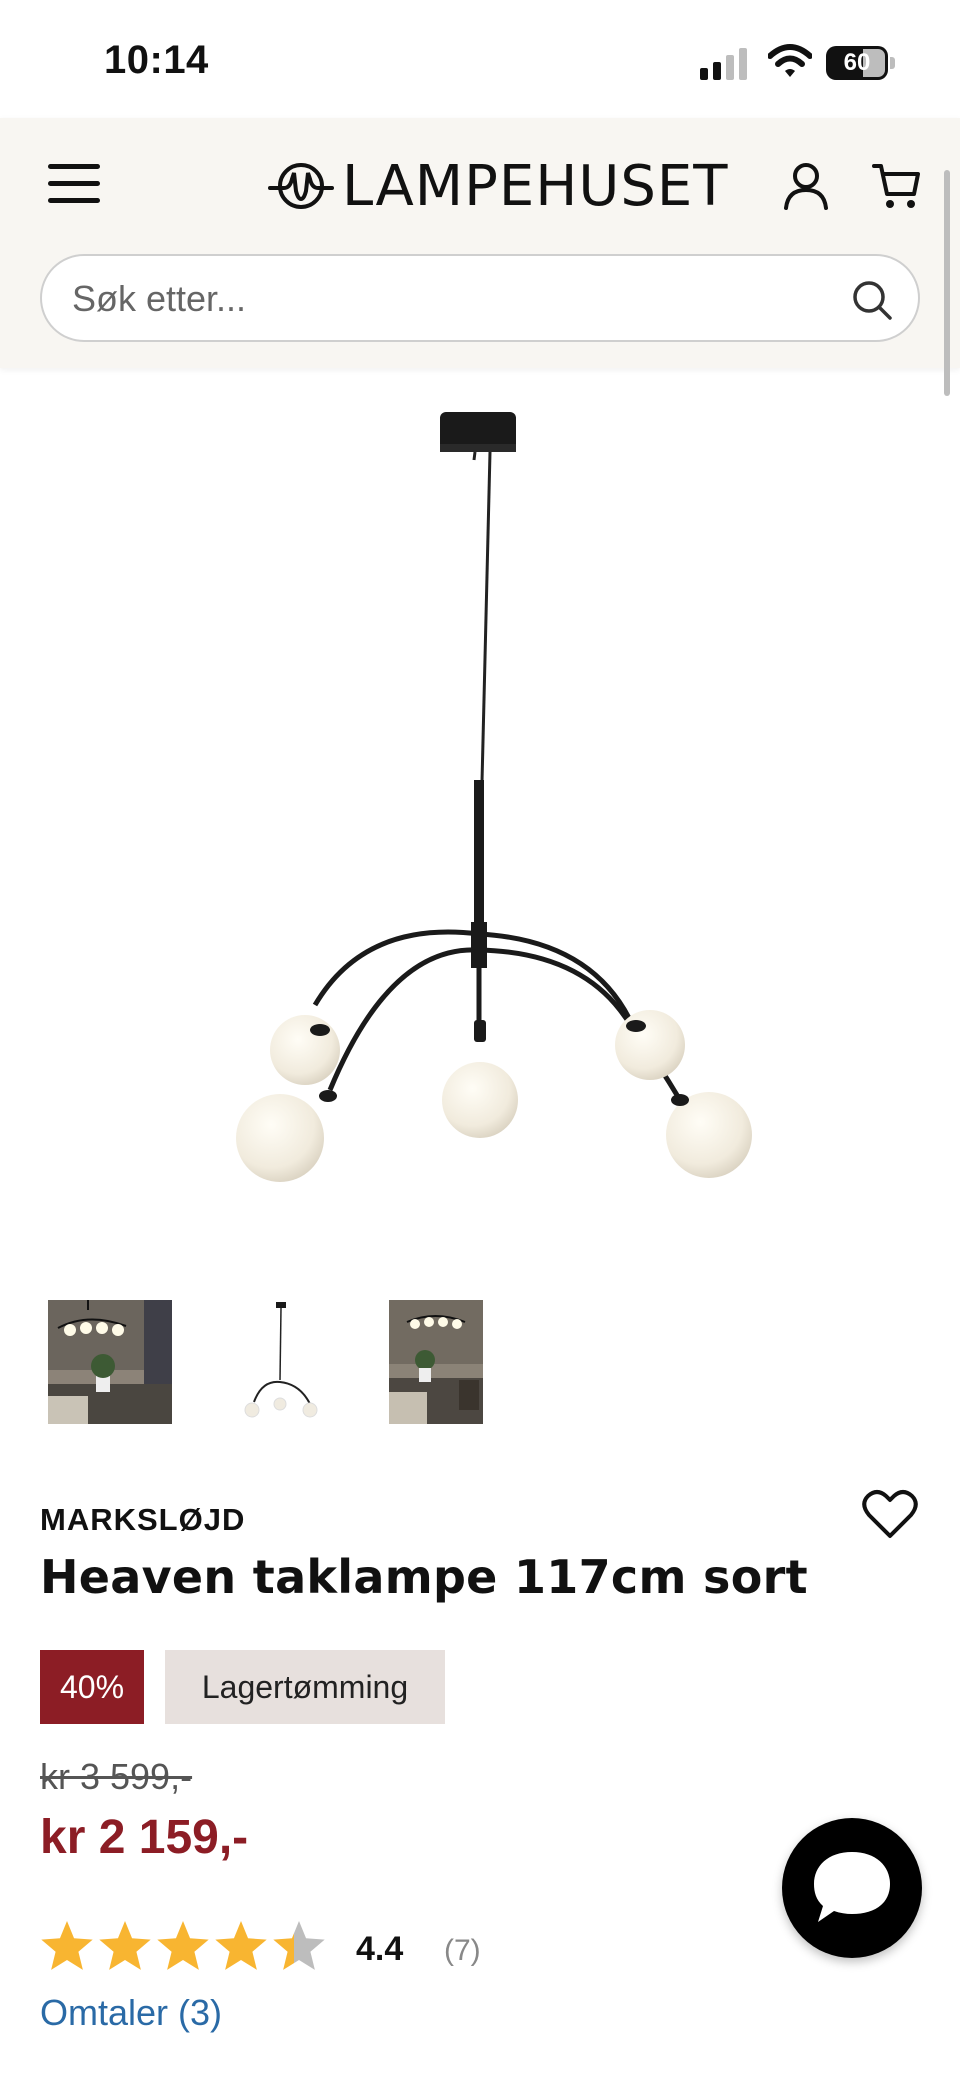 This screenshot has width=960, height=2078. I want to click on rating-count: (7), so click(462, 1950).